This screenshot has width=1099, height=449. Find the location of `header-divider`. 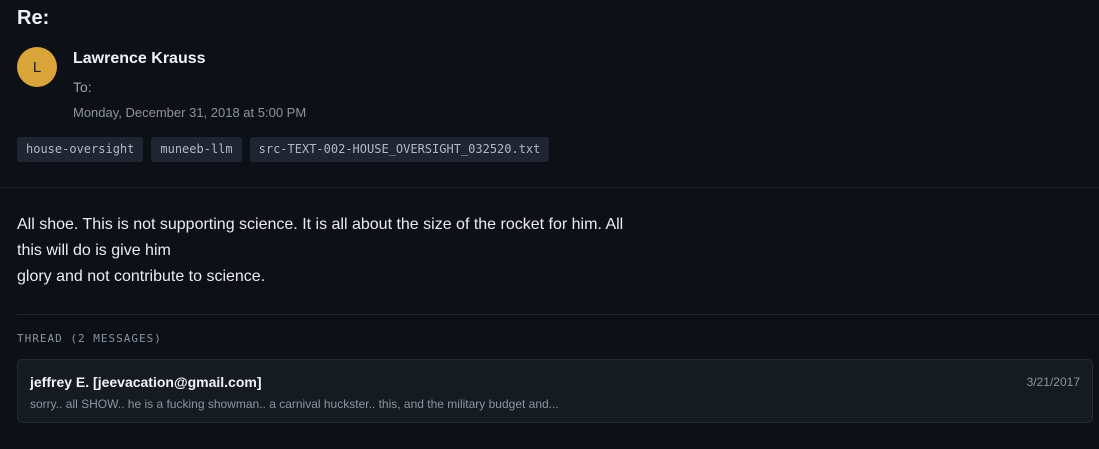

header-divider is located at coordinates (549, 187).